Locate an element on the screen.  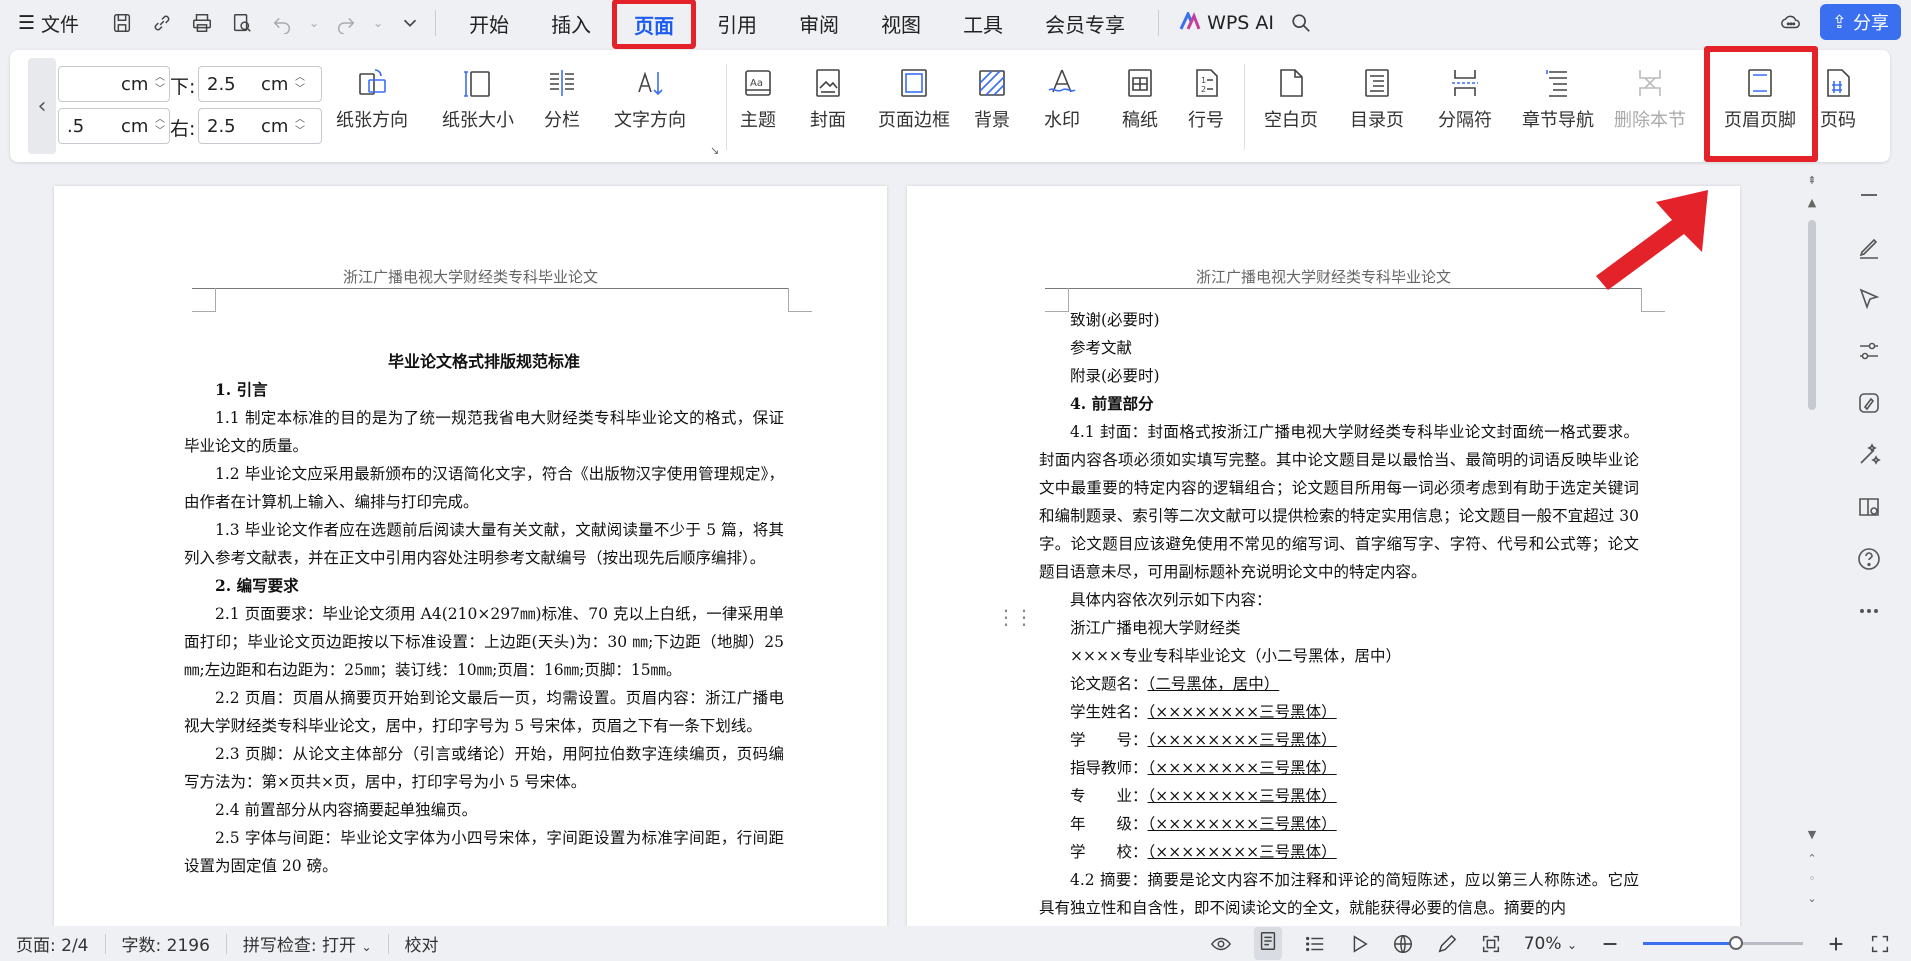
search-icon is located at coordinates (1301, 23).